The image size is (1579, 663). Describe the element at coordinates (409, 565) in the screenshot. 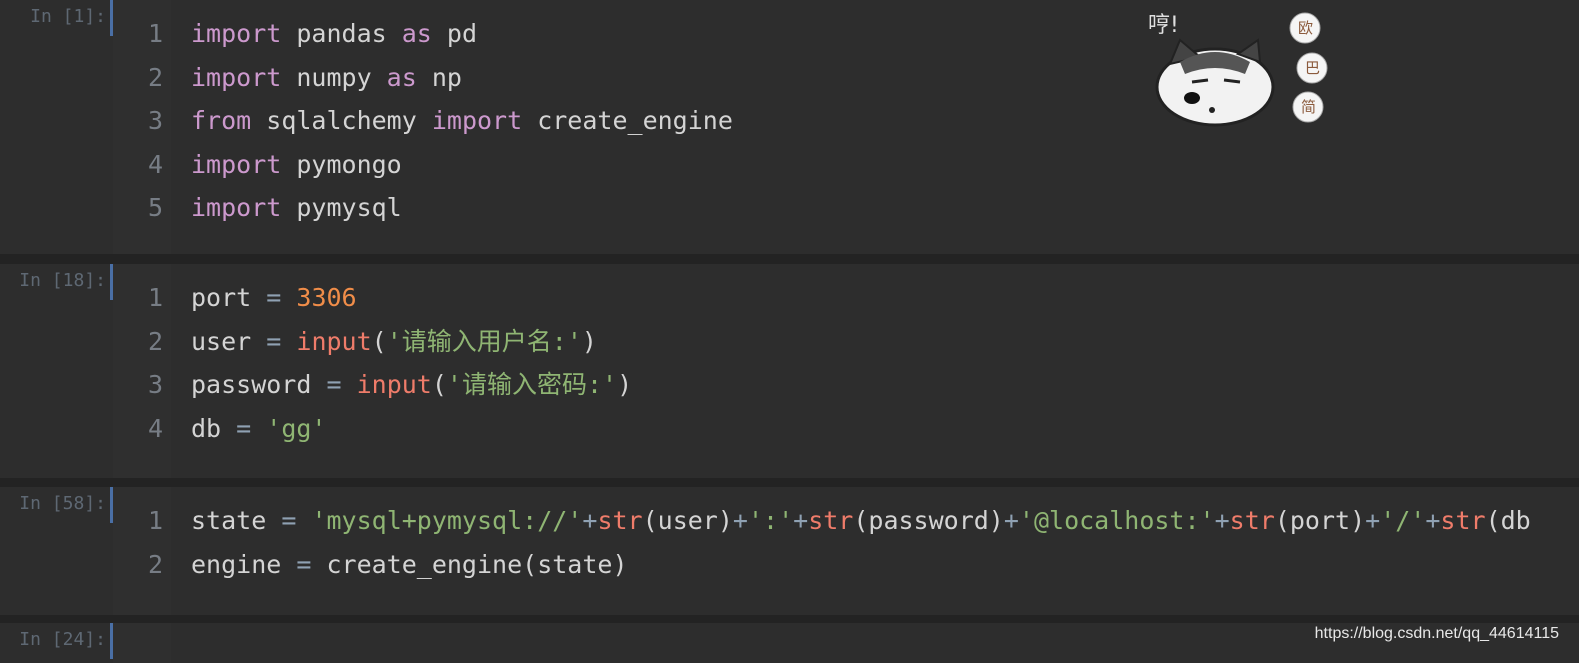

I see `code-text: engine = create_engine(state)` at that location.